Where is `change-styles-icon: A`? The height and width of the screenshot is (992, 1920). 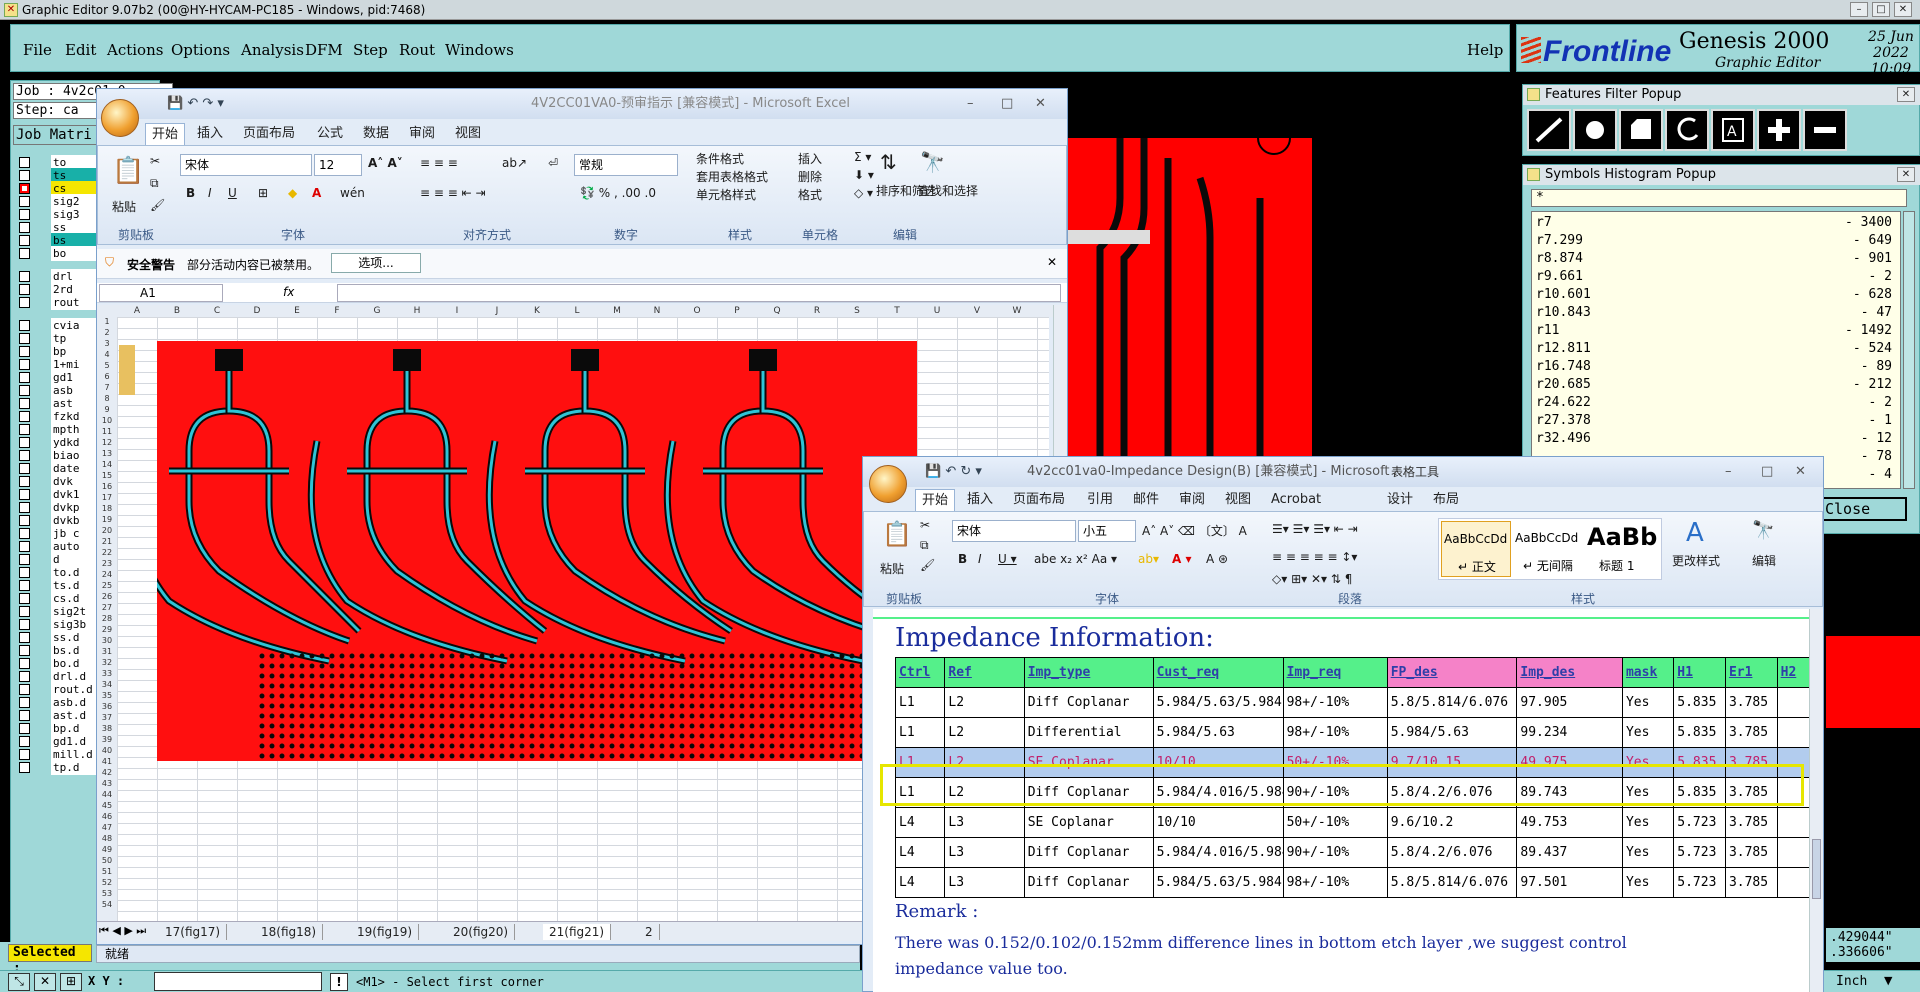
change-styles-icon: A is located at coordinates (1695, 533).